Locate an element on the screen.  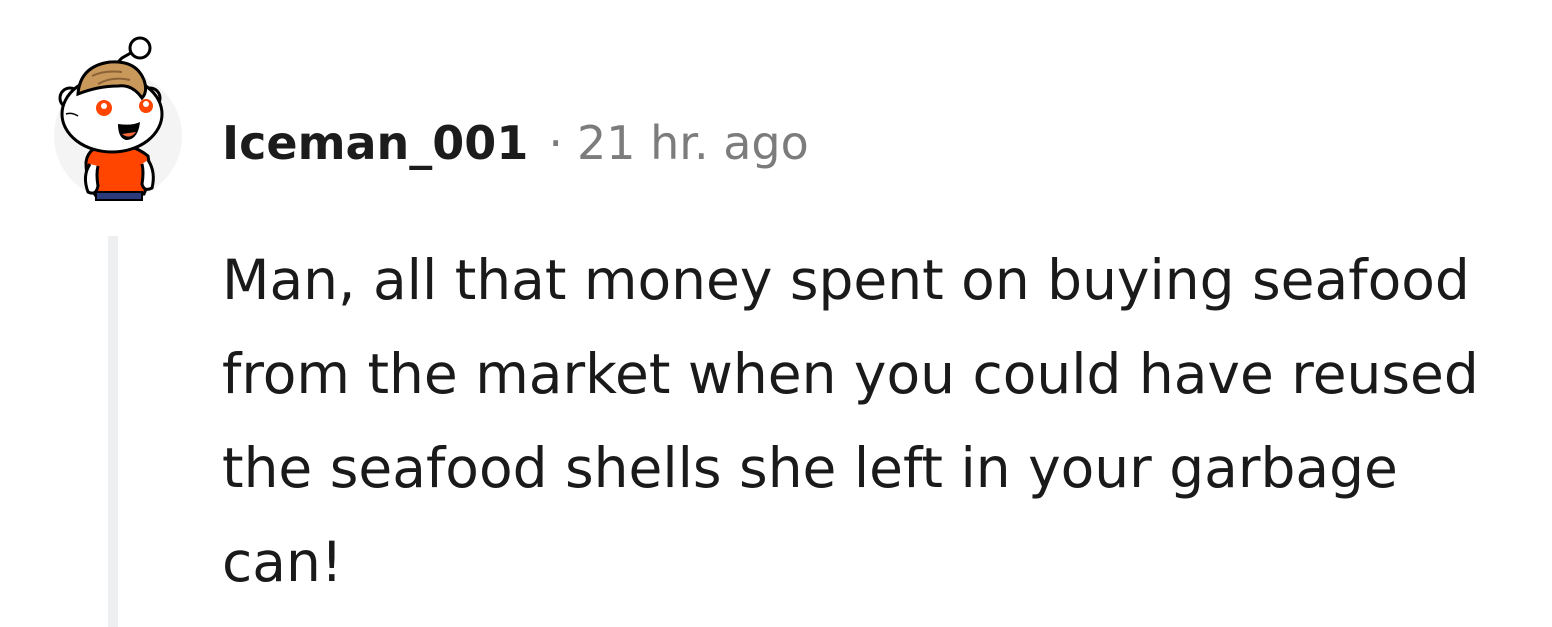
comment-meta: Iceman_001 · 21 hr. ago is located at coordinates (515, 143).